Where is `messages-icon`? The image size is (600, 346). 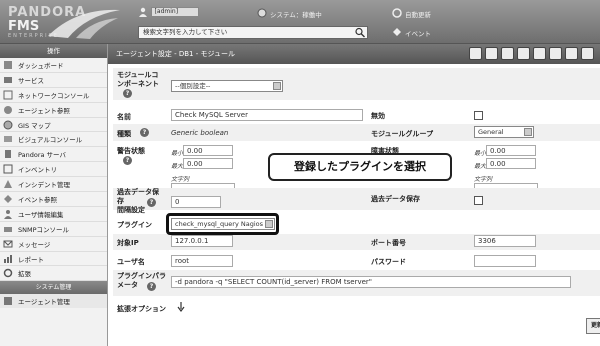
messages-icon is located at coordinates (8, 244).